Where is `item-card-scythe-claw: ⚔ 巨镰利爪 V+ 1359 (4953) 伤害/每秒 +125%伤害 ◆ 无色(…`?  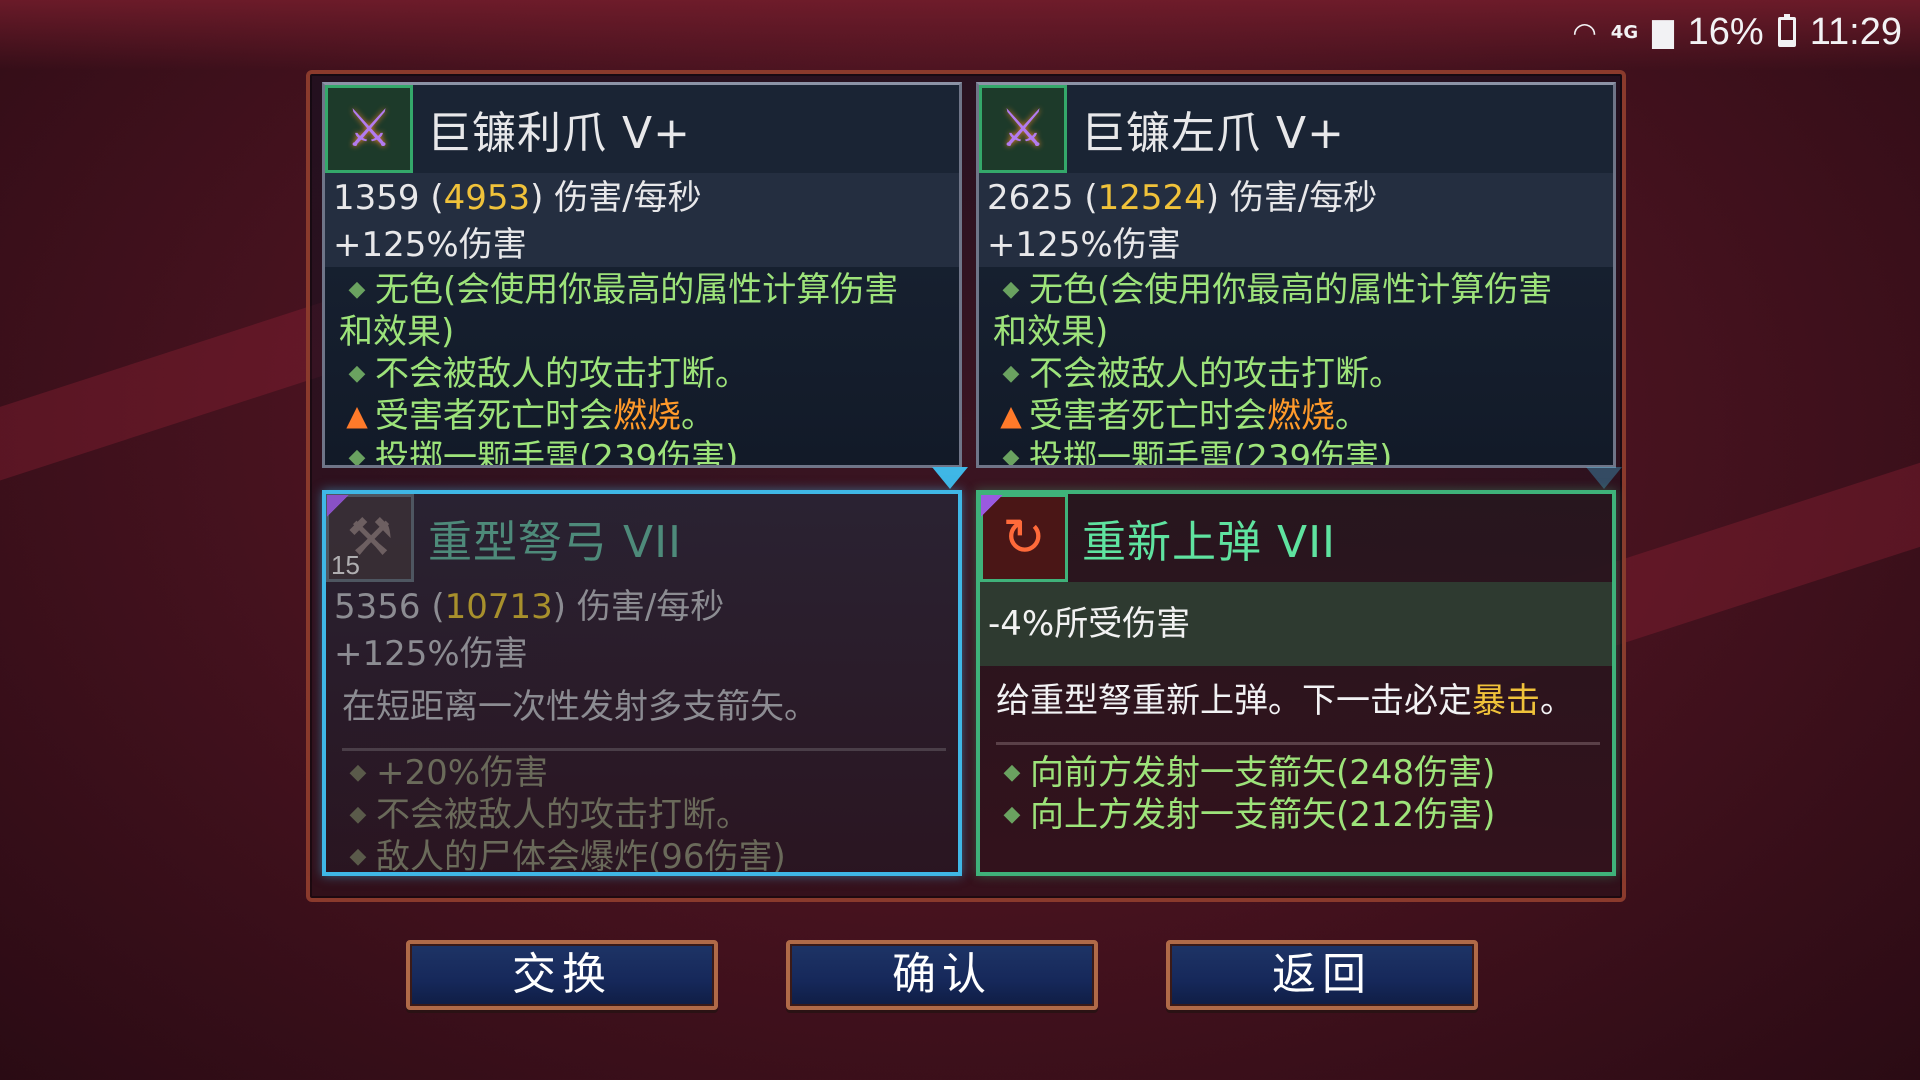
item-card-scythe-claw: ⚔ 巨镰利爪 V+ 1359 (4953) 伤害/每秒 +125%伤害 ◆ 无色(… is located at coordinates (642, 275).